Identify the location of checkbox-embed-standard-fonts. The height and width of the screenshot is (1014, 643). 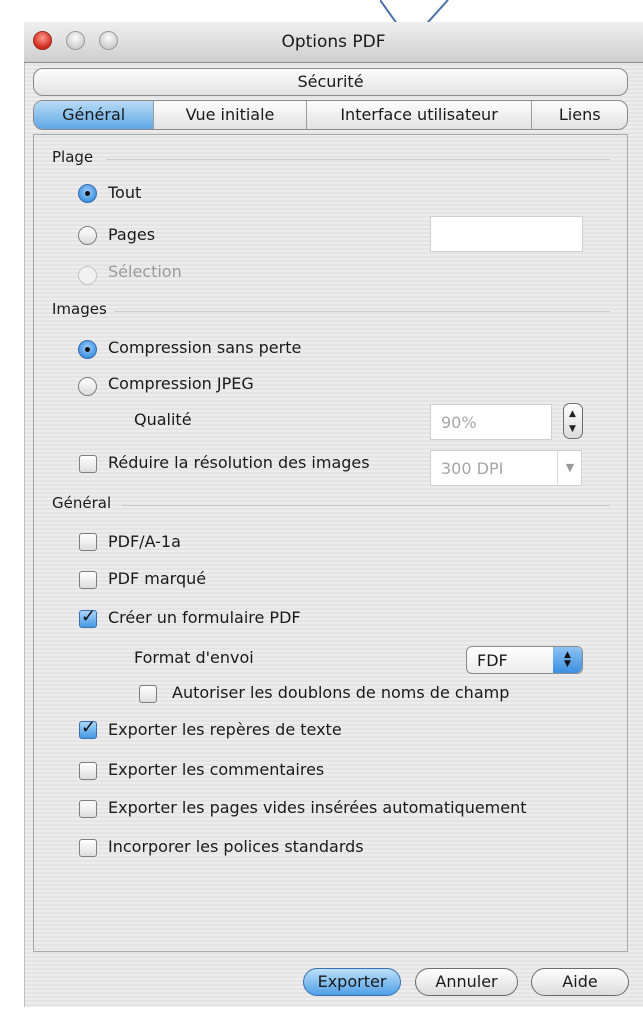
(88, 848).